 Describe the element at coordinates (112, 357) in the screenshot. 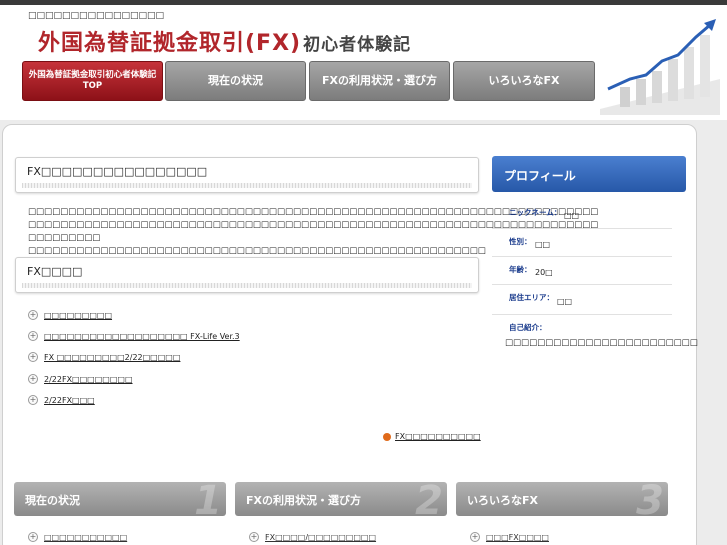

I see `news-item-label: FX □□□□□□□□□2/22□□□□□` at that location.